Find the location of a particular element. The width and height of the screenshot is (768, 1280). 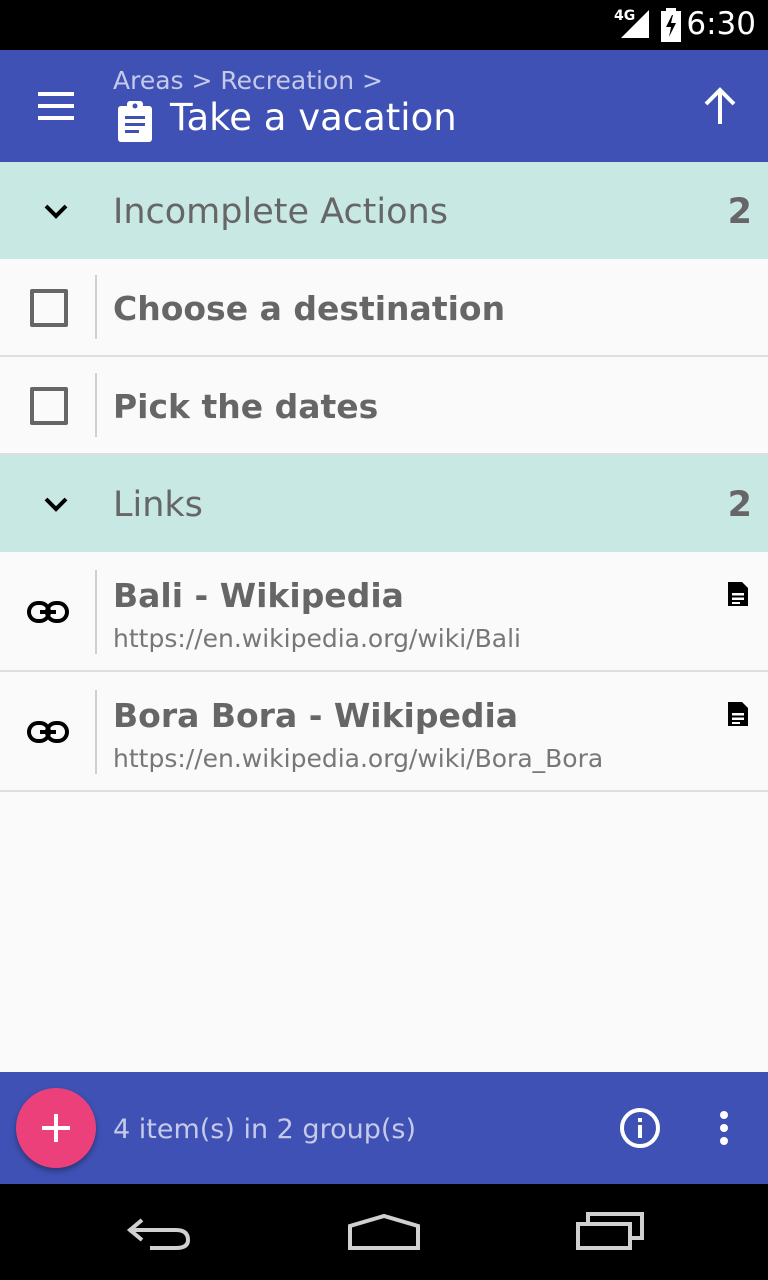

info-icon is located at coordinates (640, 1128).